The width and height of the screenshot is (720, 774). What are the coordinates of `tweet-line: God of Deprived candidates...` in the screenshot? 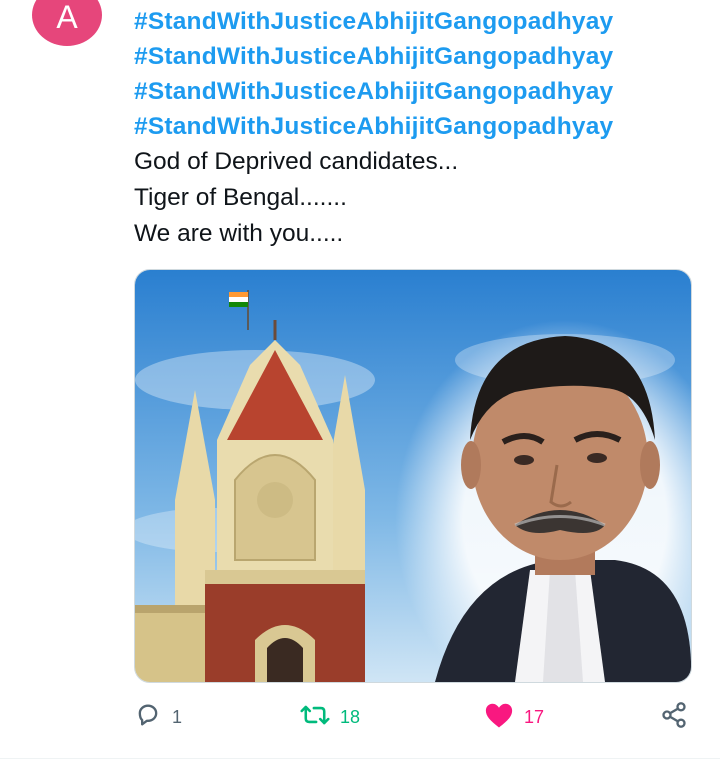 It's located at (296, 161).